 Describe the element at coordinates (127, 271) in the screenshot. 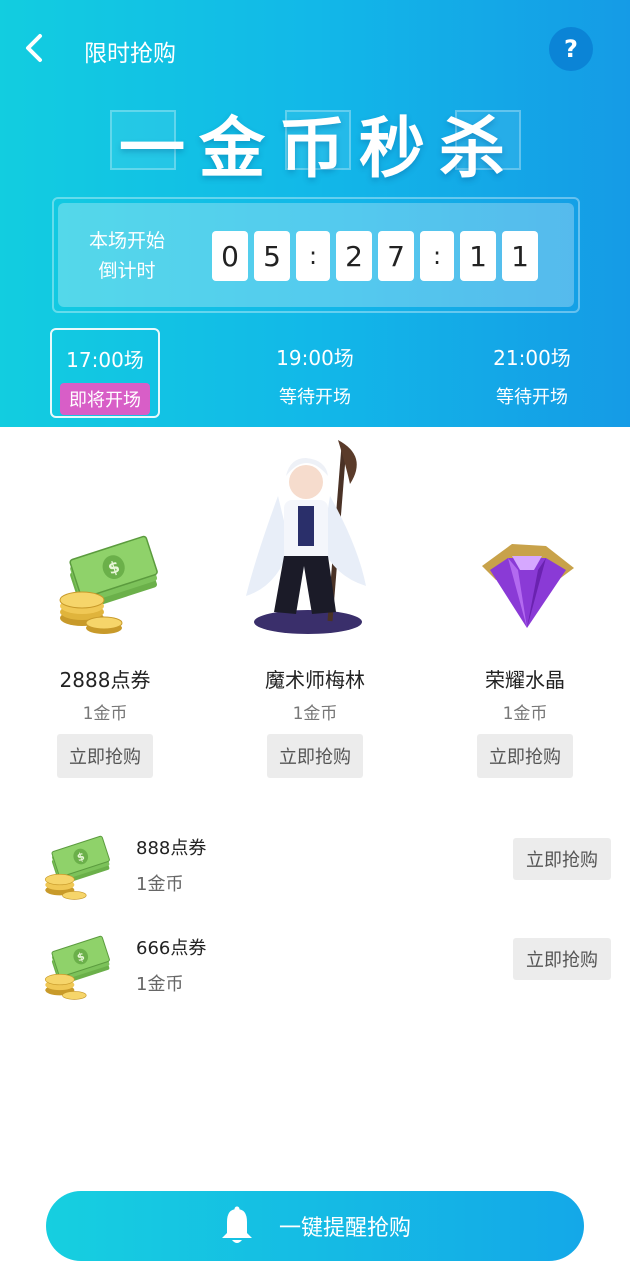

I see `countdown-label-line: 倒计时` at that location.